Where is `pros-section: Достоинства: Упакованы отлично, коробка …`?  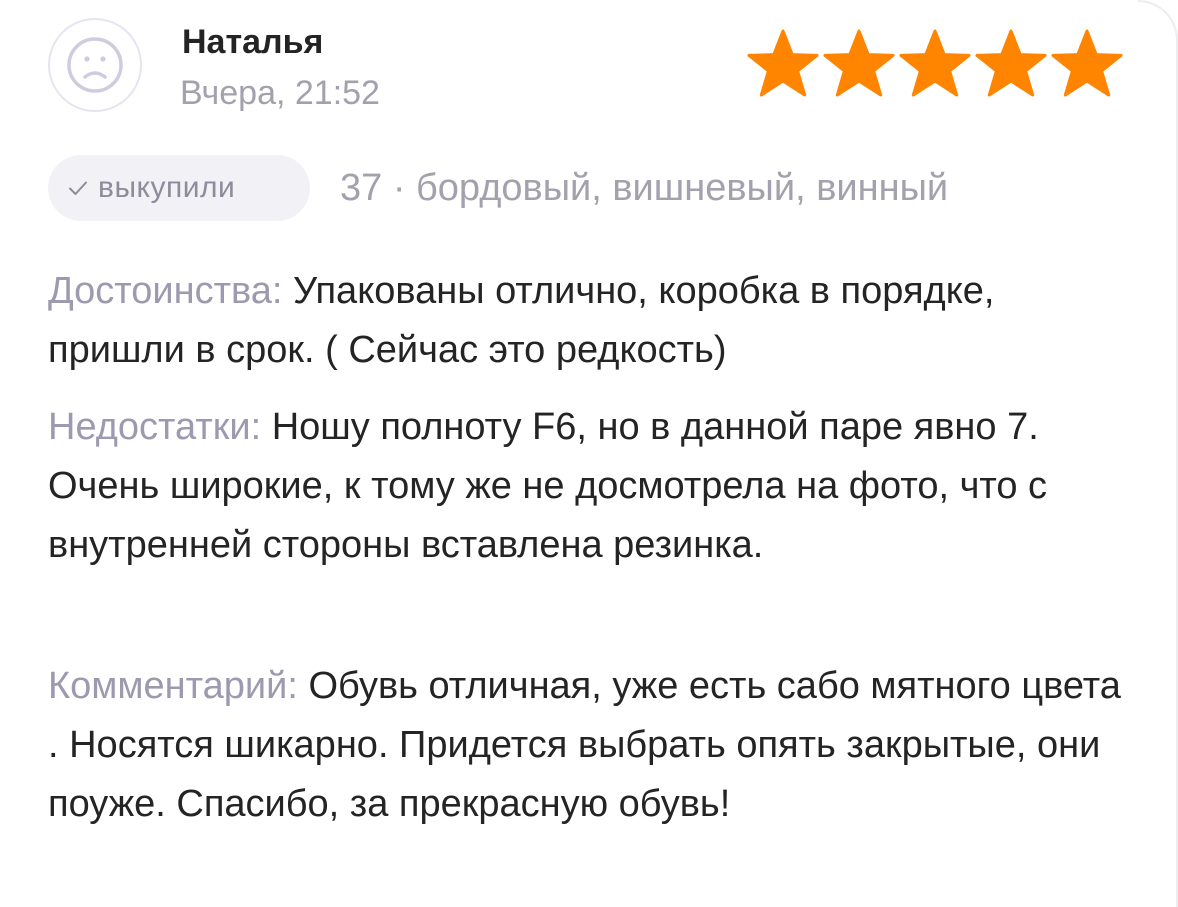
pros-section: Достоинства: Упакованы отлично, коробка … is located at coordinates (593, 321).